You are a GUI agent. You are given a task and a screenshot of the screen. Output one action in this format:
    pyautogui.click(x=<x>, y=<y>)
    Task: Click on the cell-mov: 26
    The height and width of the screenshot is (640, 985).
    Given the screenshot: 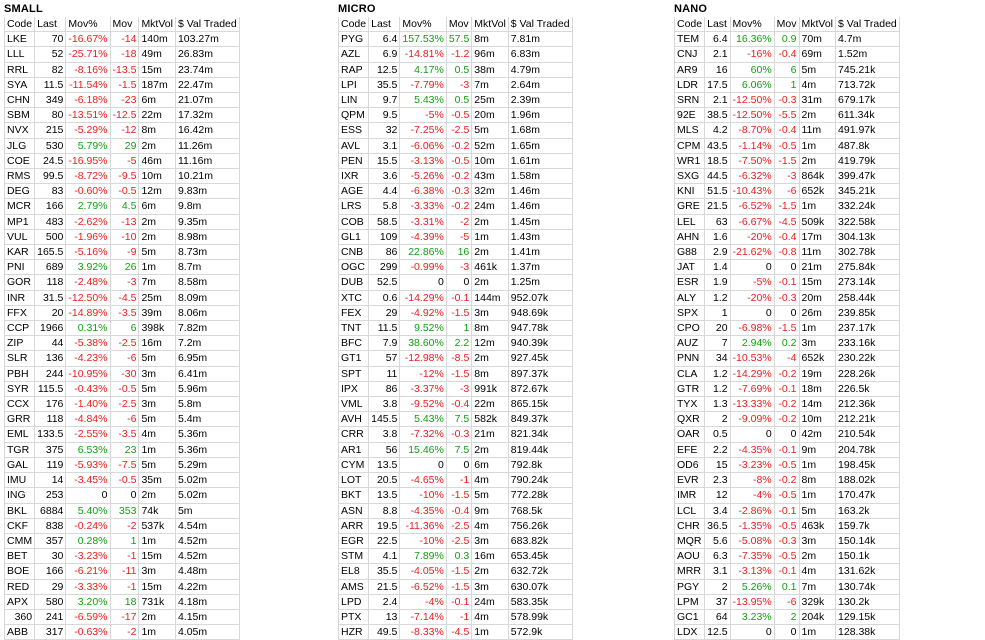 What is the action you would take?
    pyautogui.click(x=125, y=267)
    